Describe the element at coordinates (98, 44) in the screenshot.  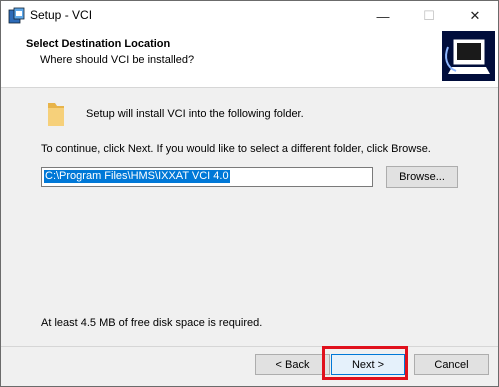
I see `page-title: Select Destination Location` at that location.